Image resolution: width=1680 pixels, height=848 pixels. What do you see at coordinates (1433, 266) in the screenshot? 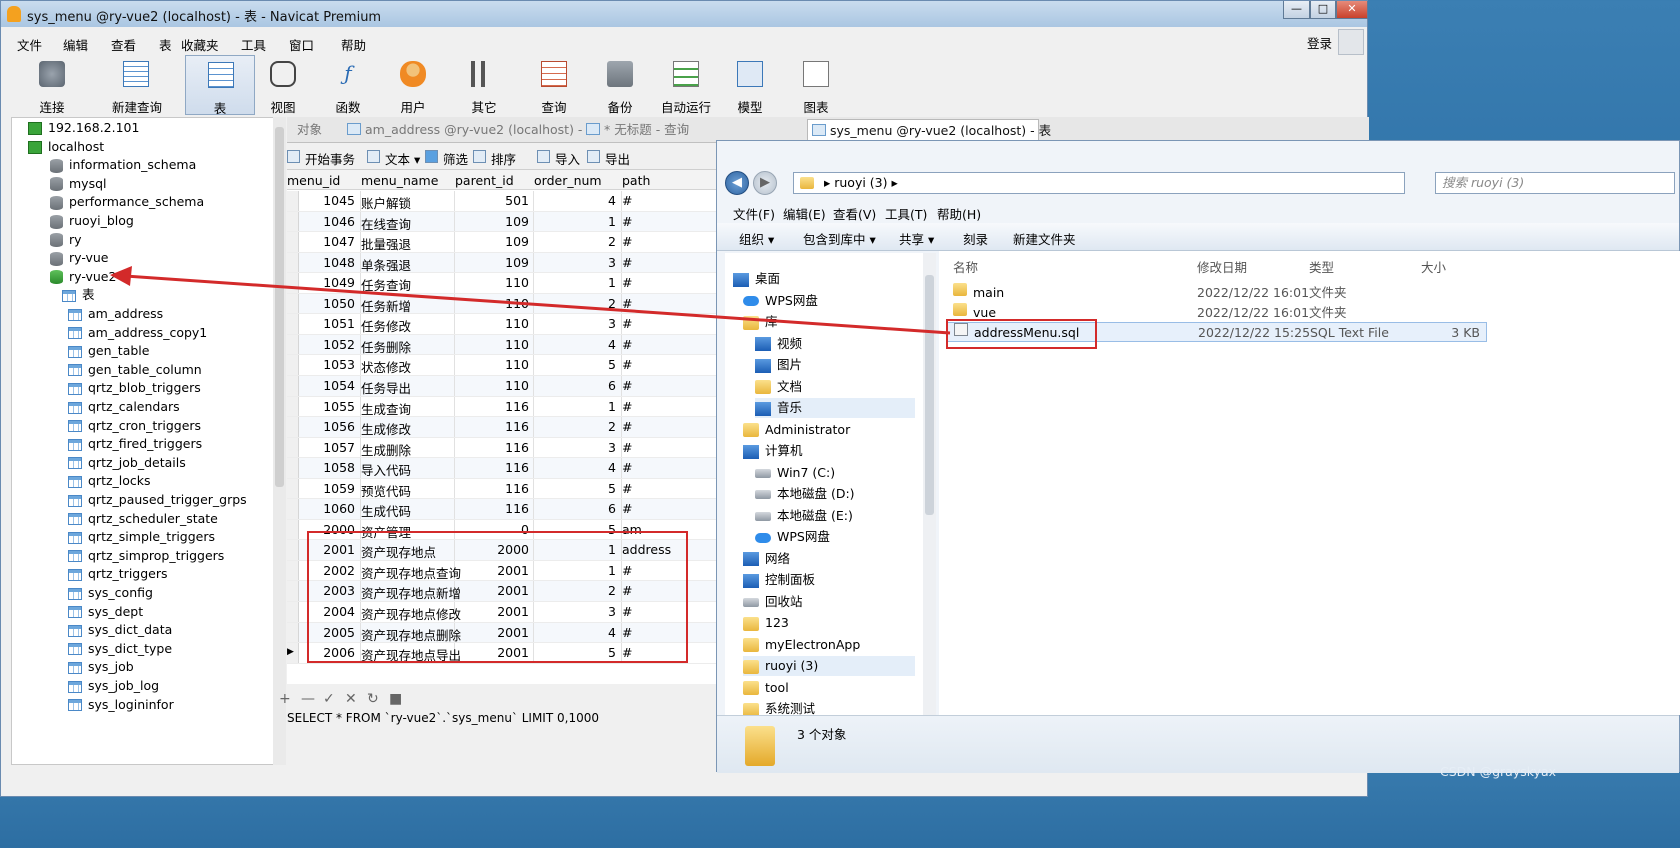
I see `header-size: 大小` at bounding box center [1433, 266].